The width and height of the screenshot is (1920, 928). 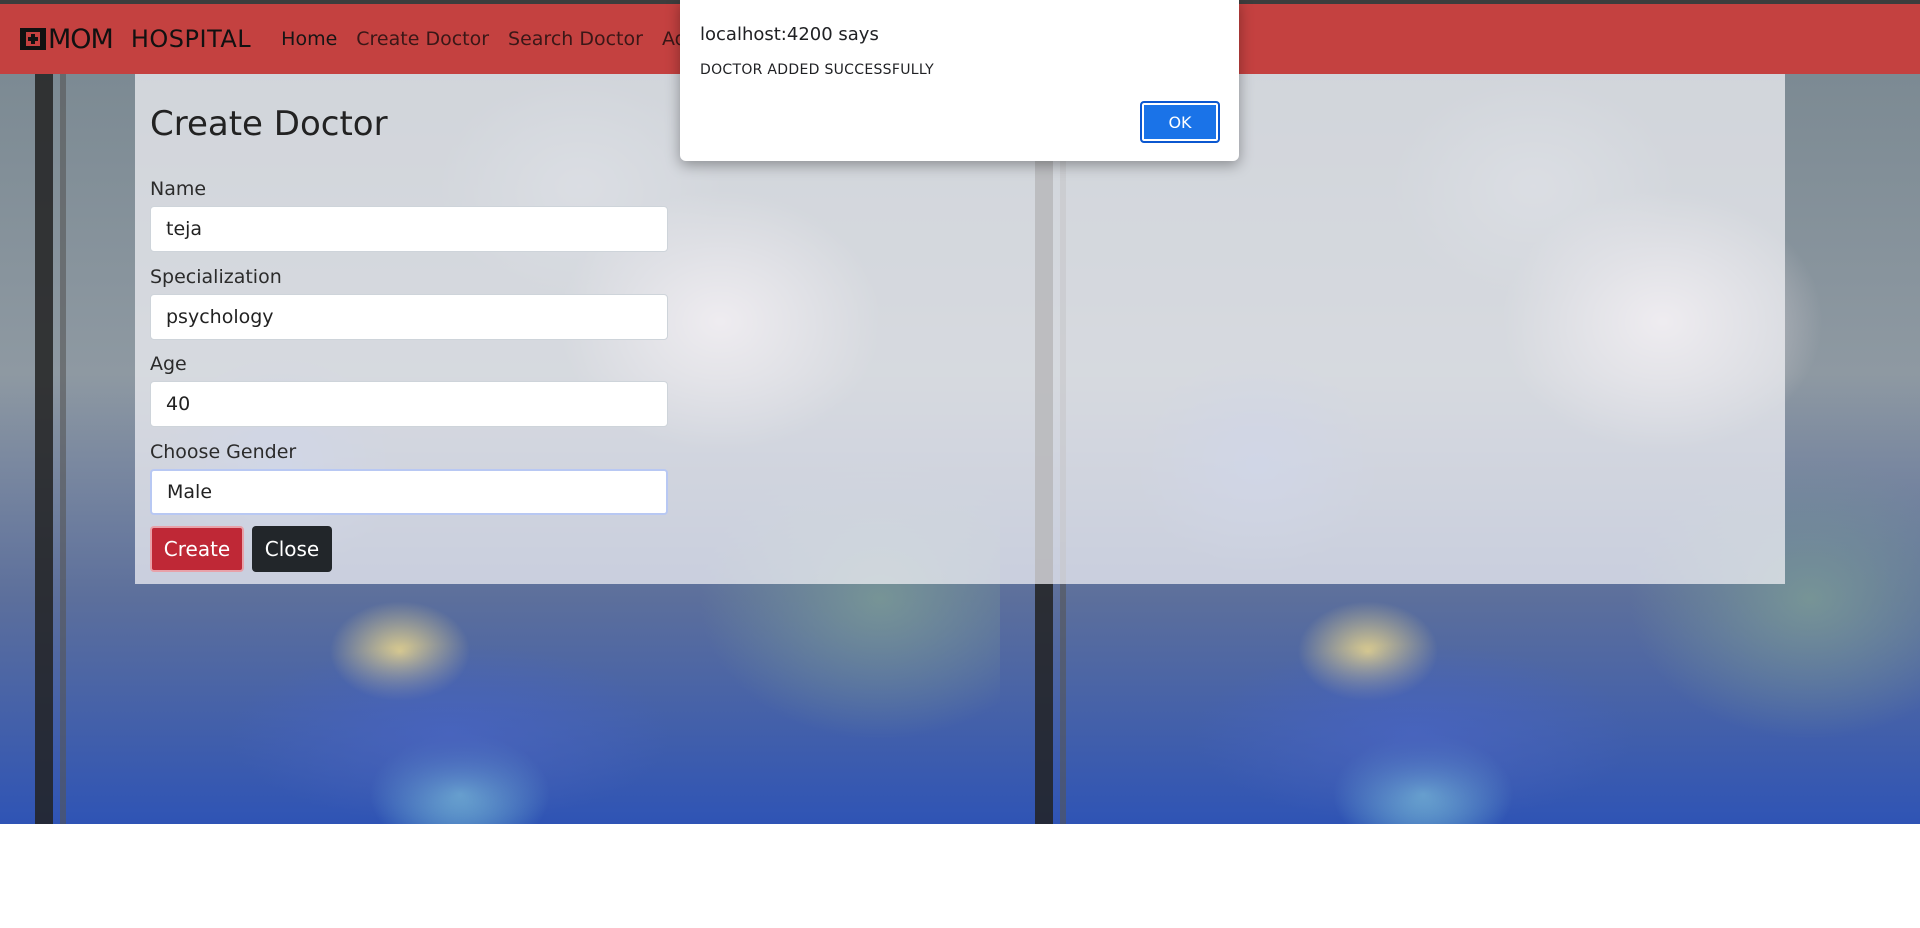 I want to click on specialization-field: psychology, so click(x=409, y=317).